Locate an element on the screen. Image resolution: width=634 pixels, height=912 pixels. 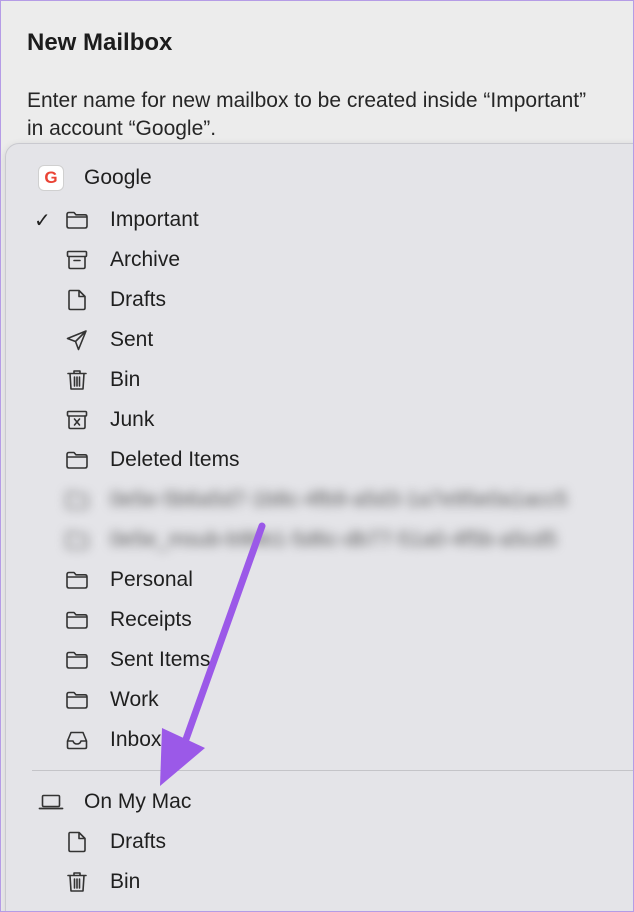
menu-item-drafts: Drafts is located at coordinates (319, 300).